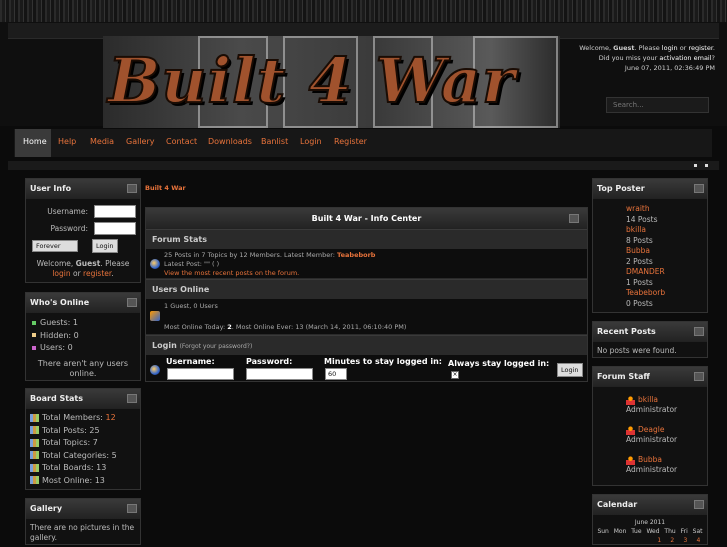 This screenshot has width=727, height=547. I want to click on latest-member-link: Teabeborb, so click(356, 255).